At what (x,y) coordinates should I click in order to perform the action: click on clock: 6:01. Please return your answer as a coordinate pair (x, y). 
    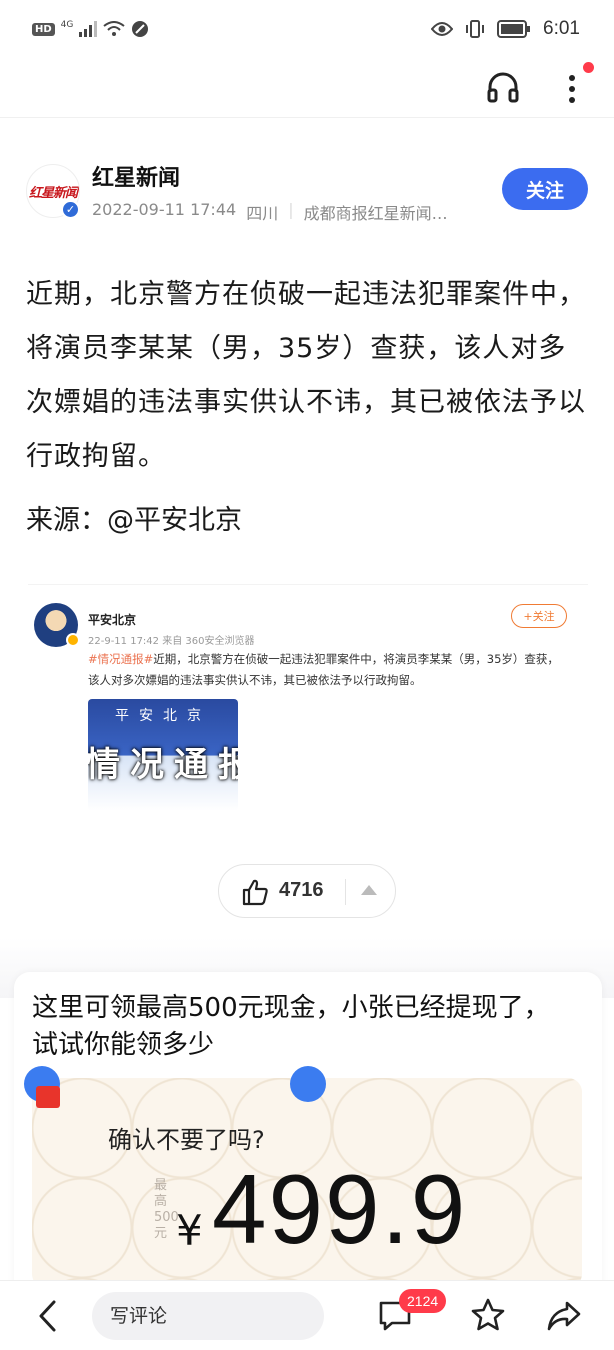
    Looking at the image, I should click on (561, 28).